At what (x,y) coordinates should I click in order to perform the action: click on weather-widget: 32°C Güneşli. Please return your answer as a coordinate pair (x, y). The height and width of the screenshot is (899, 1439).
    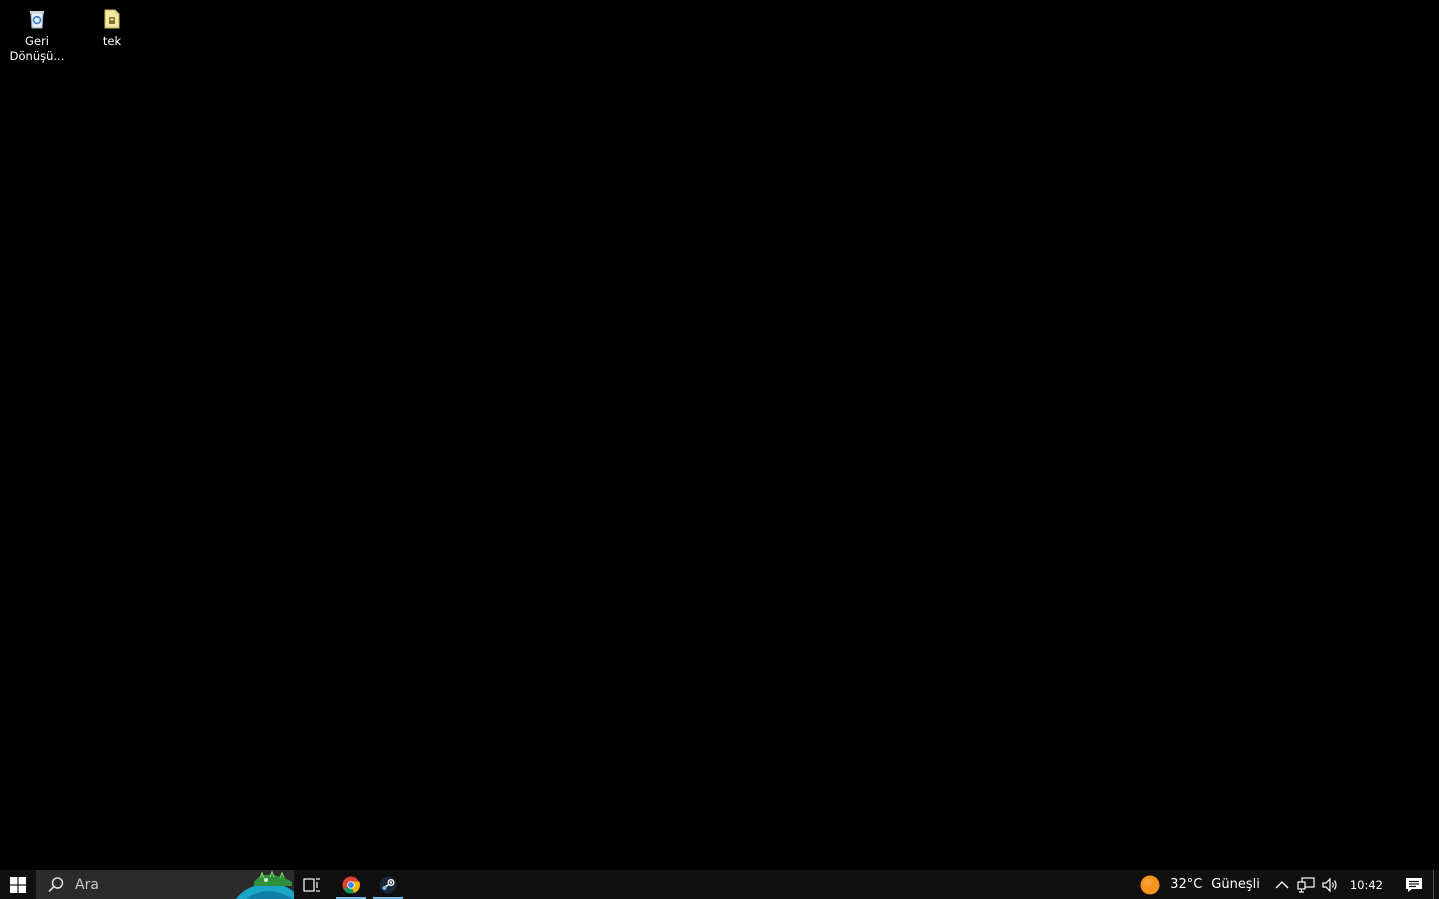
    Looking at the image, I should click on (1203, 884).